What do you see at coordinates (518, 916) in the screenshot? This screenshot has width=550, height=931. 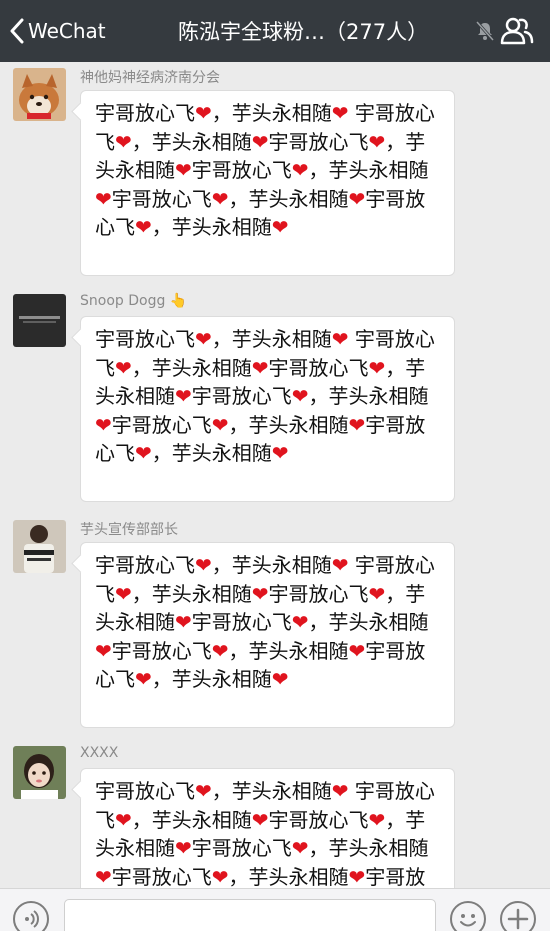 I see `more-button` at bounding box center [518, 916].